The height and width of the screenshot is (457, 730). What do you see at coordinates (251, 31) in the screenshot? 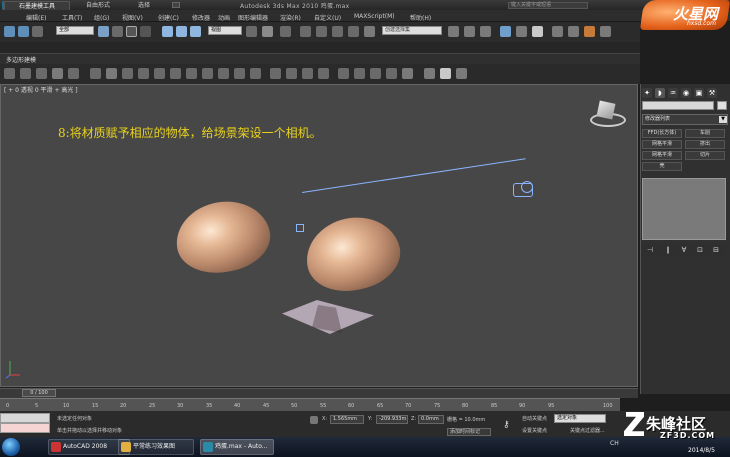
I see `pivot-icon` at bounding box center [251, 31].